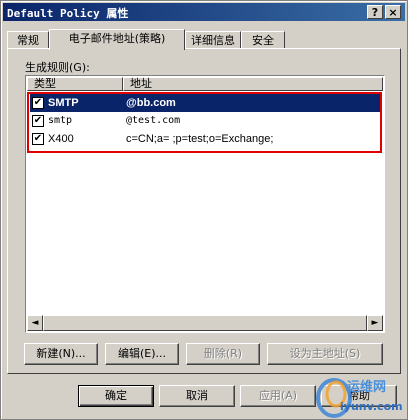 This screenshot has width=408, height=420. Describe the element at coordinates (206, 121) in the screenshot. I see `rule-row: ✔ smtp @test.com` at that location.